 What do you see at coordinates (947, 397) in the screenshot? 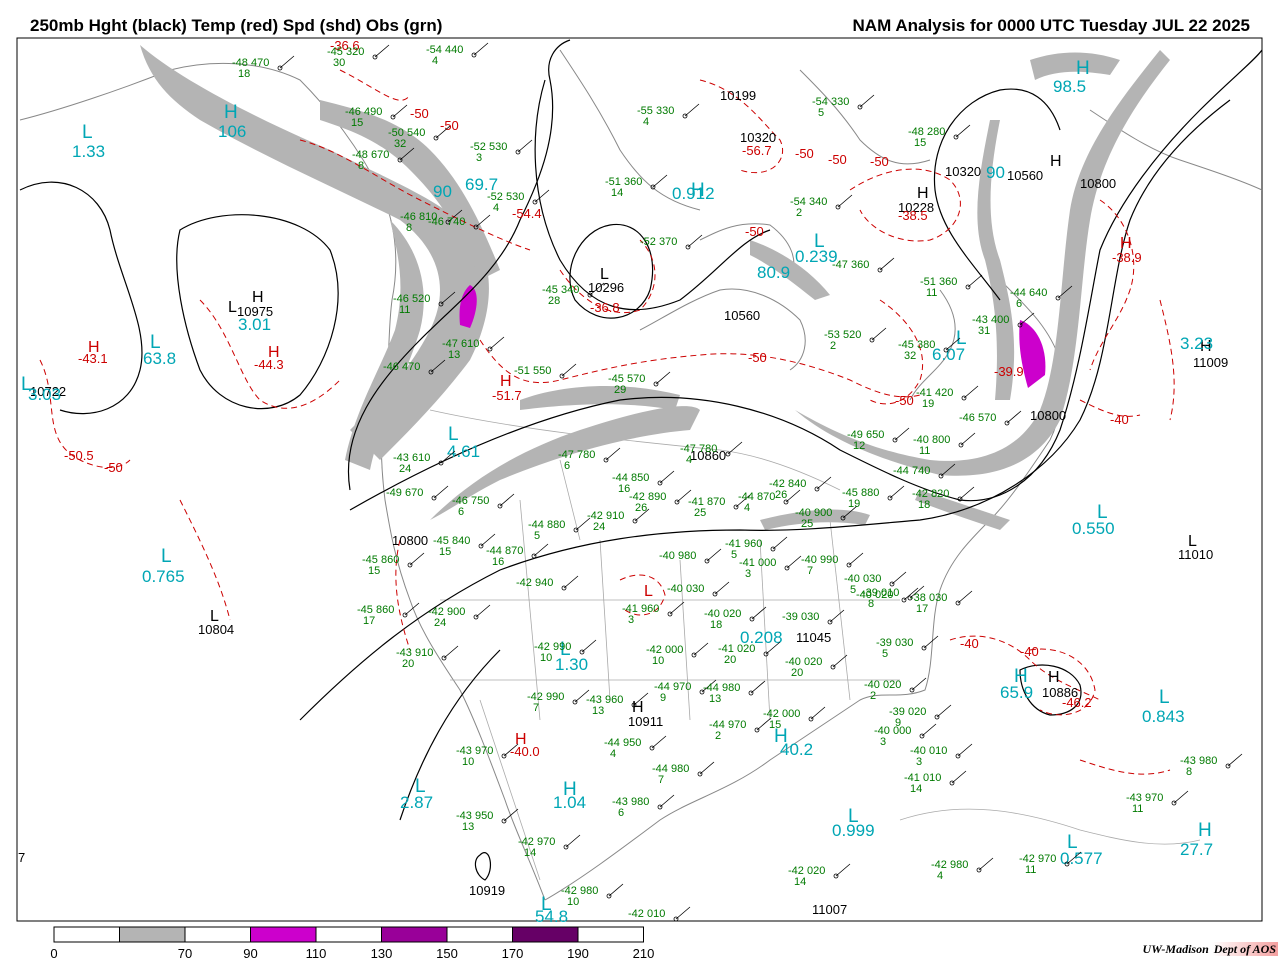
I see `station-ob: -41 42019` at bounding box center [947, 397].